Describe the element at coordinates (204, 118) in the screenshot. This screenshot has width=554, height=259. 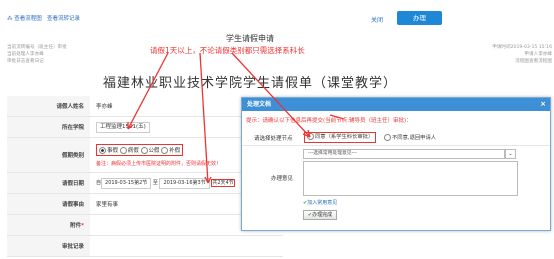
I see `arrow-to-total` at that location.